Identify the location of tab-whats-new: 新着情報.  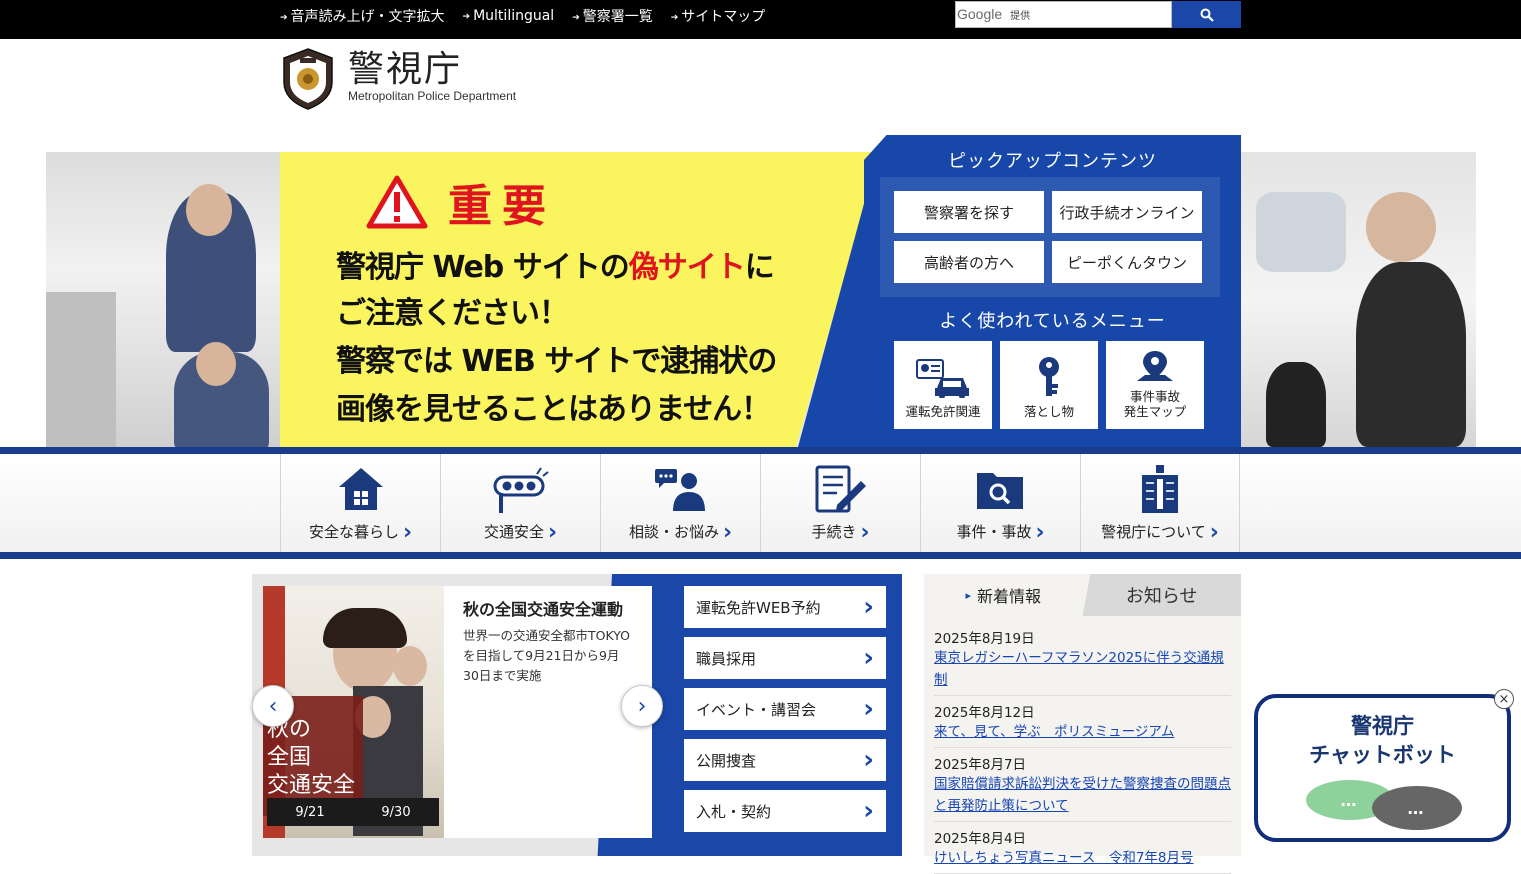
(1003, 595).